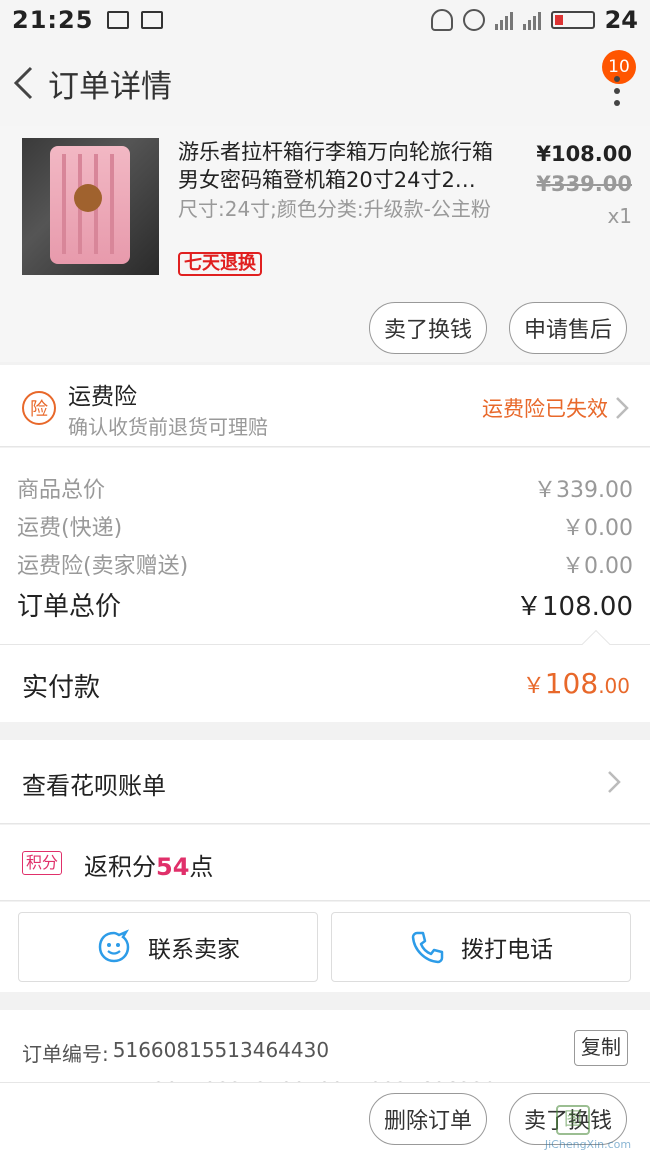  I want to click on shipping-insurance-row: 险 运费险 确认收货前退货可理赔 运费险已失效, so click(325, 406).